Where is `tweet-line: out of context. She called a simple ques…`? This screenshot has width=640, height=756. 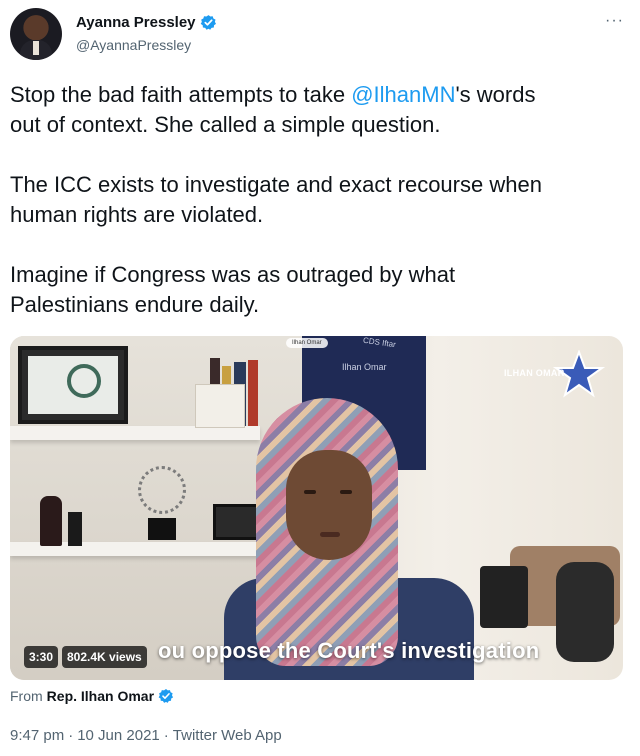 tweet-line: out of context. She called a simple ques… is located at coordinates (225, 124).